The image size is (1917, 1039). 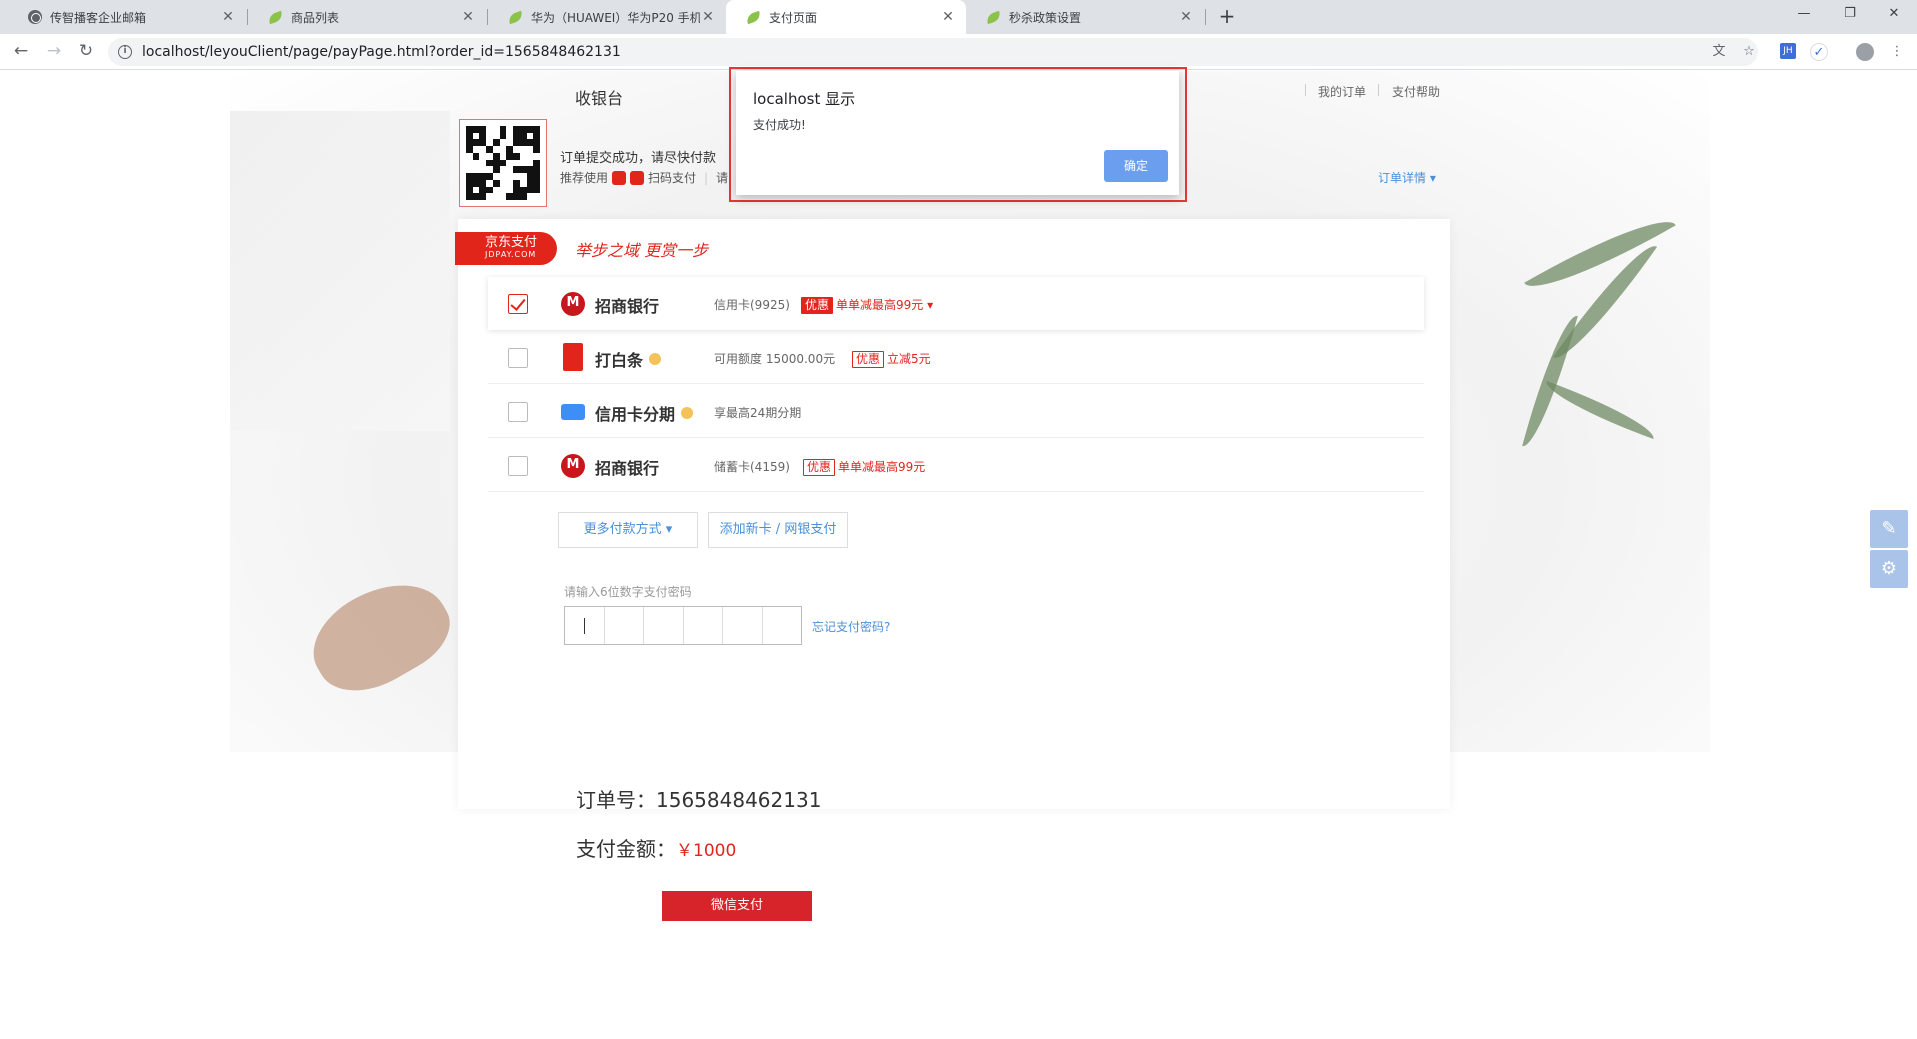 What do you see at coordinates (573, 412) in the screenshot?
I see `credit-card-icon` at bounding box center [573, 412].